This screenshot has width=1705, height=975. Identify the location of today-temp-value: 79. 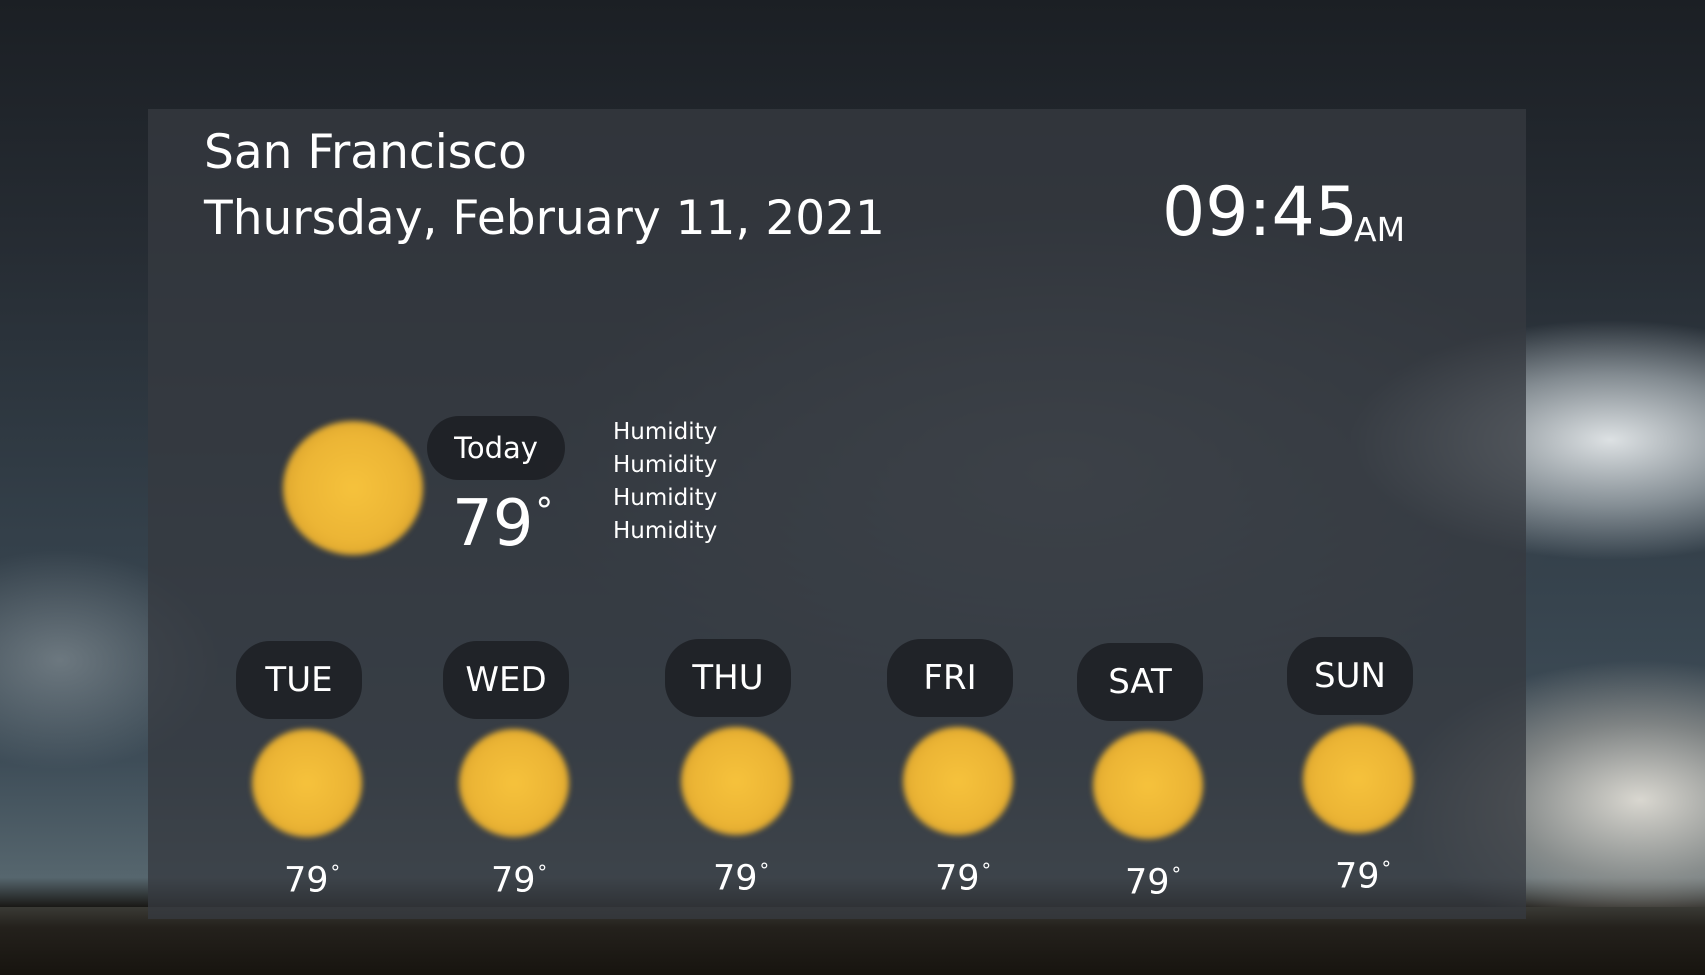
(493, 524).